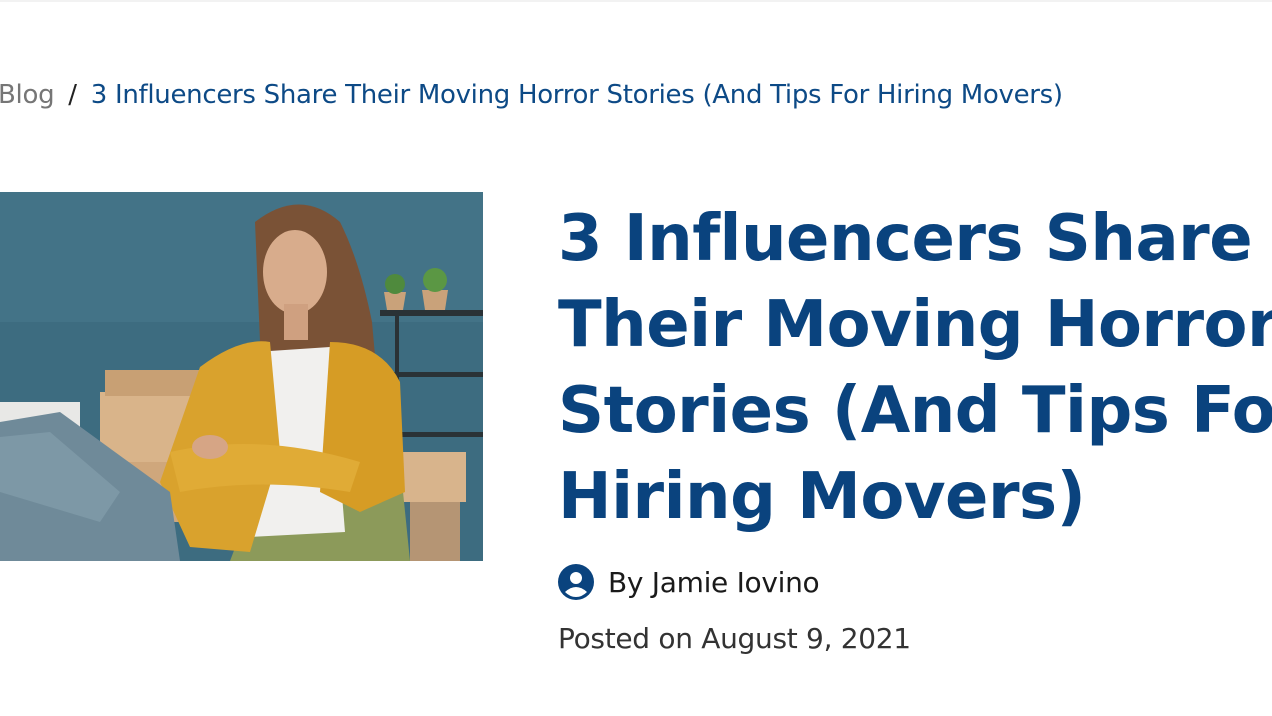 This screenshot has width=1272, height=716. I want to click on breadcrumb-blog-link: Blog, so click(27, 95).